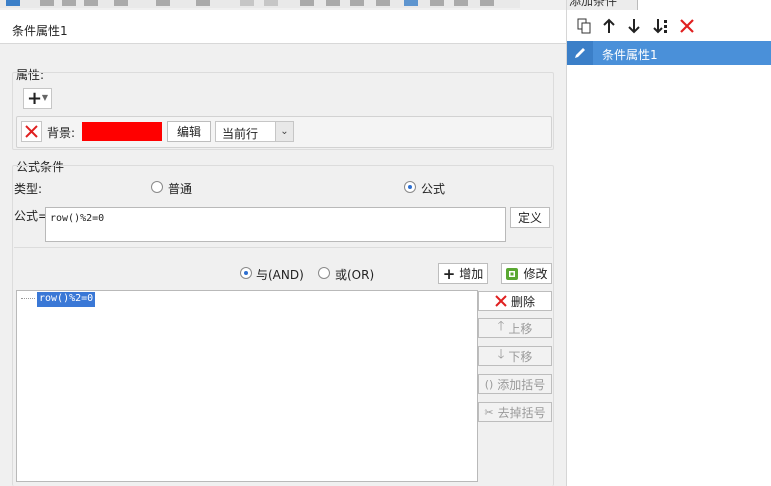 The width and height of the screenshot is (771, 486). I want to click on add-property-dropdown: + ▼, so click(37, 98).